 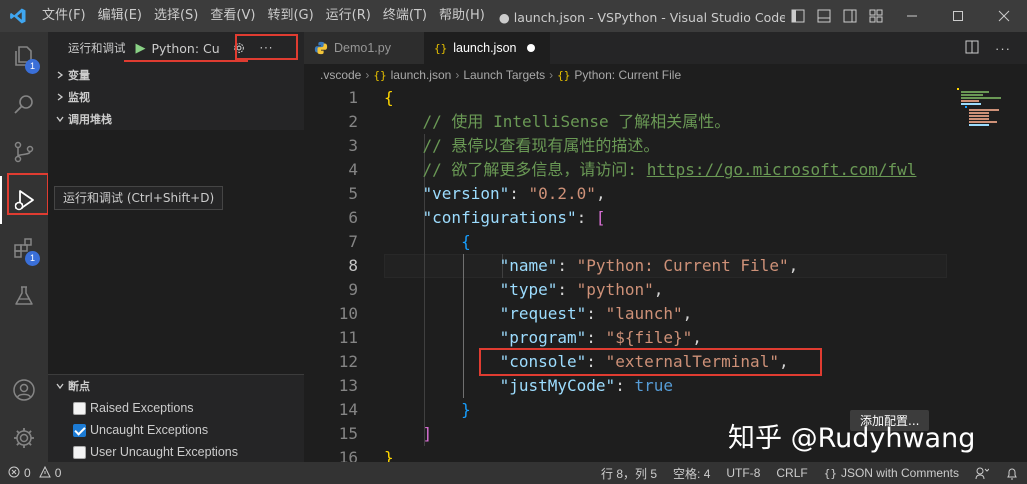 I want to click on breadcrumb-file: launch.json, so click(x=421, y=75).